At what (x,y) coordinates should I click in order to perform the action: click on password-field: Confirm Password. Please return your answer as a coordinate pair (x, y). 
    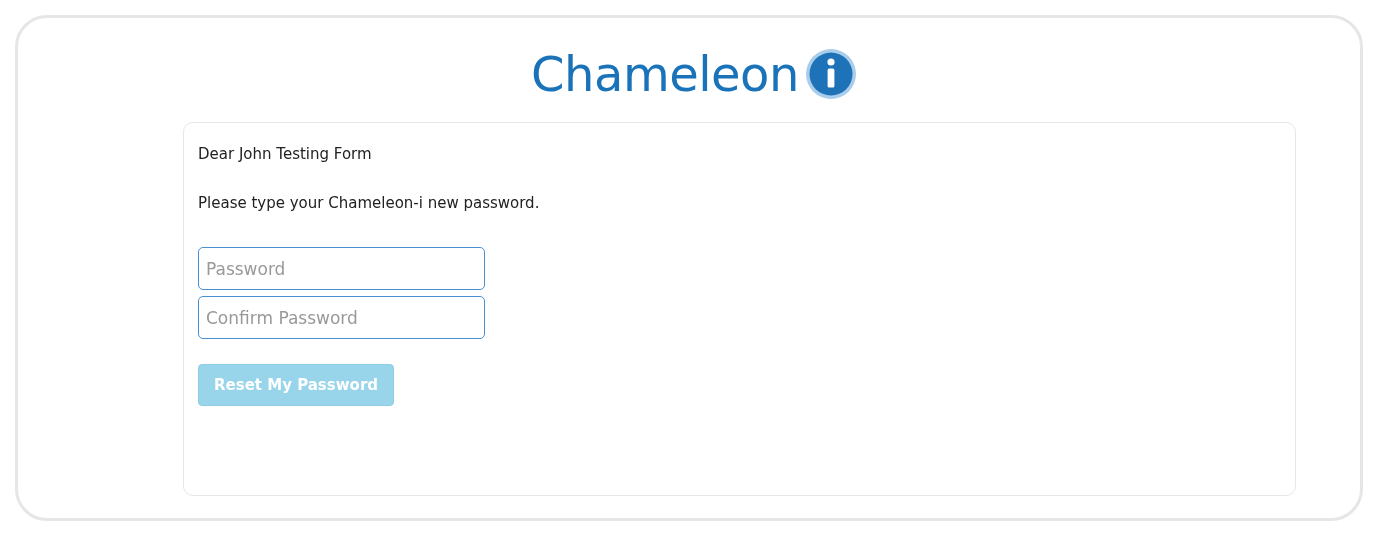
    Looking at the image, I should click on (341, 317).